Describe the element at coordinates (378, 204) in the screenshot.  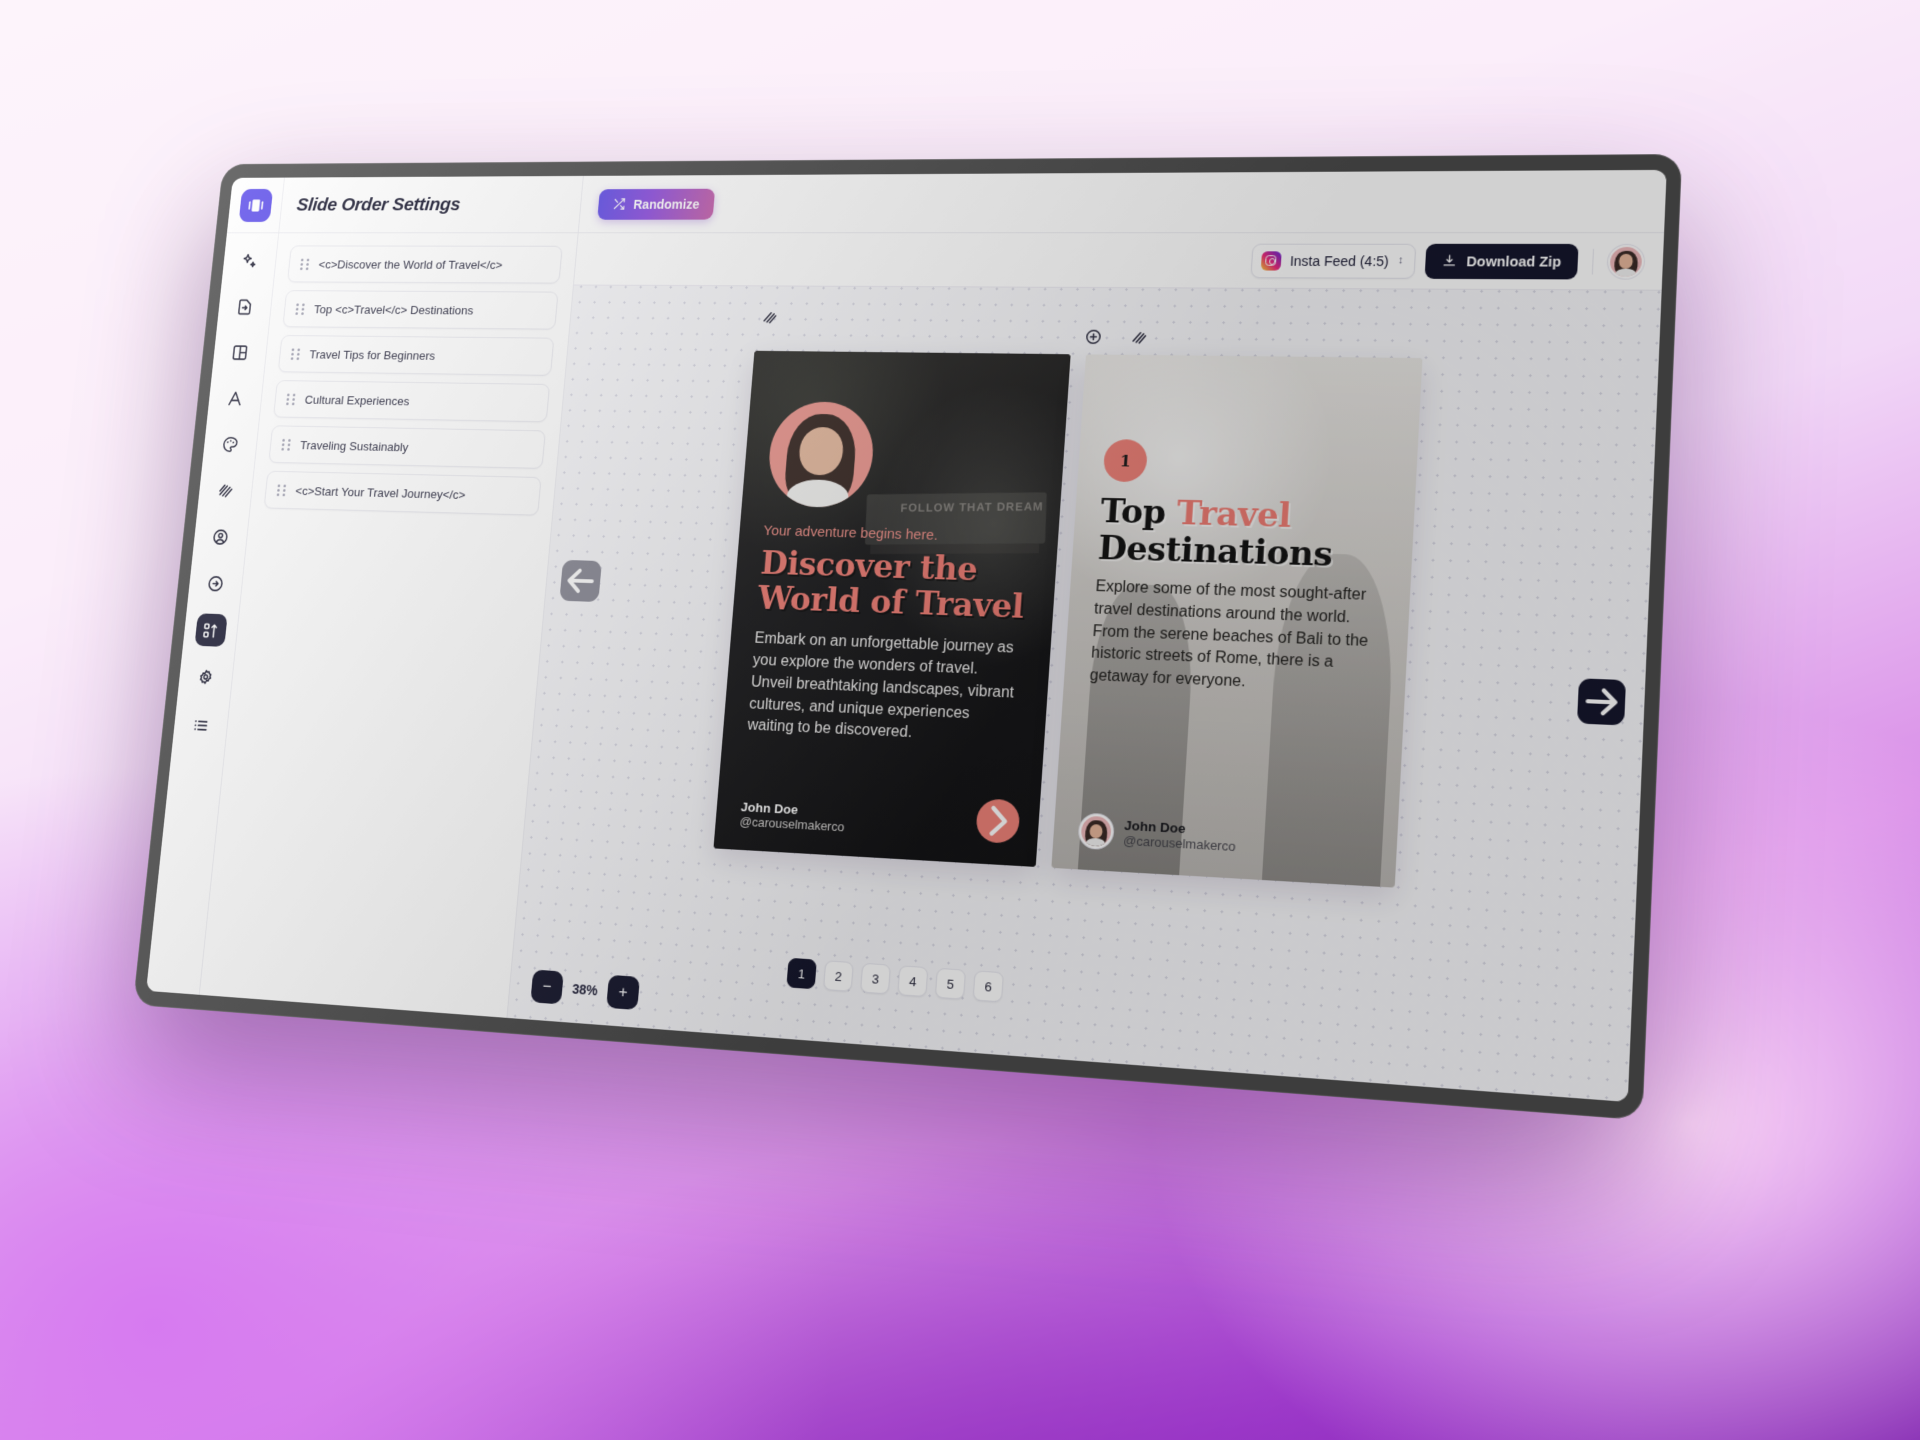
I see `page-title: Slide Order Settings` at that location.